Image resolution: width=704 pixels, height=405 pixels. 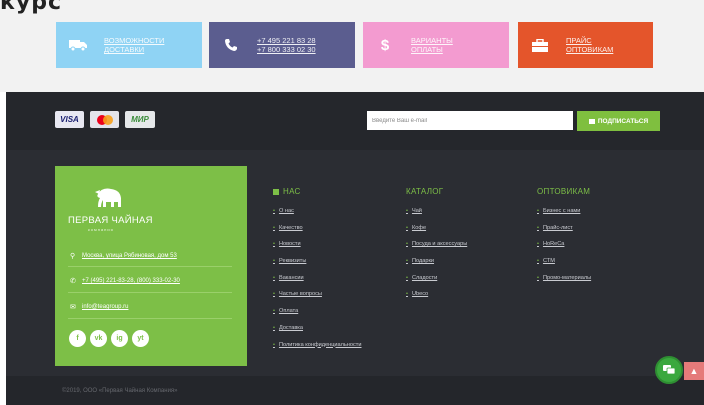 I want to click on square-icon, so click(x=276, y=191).